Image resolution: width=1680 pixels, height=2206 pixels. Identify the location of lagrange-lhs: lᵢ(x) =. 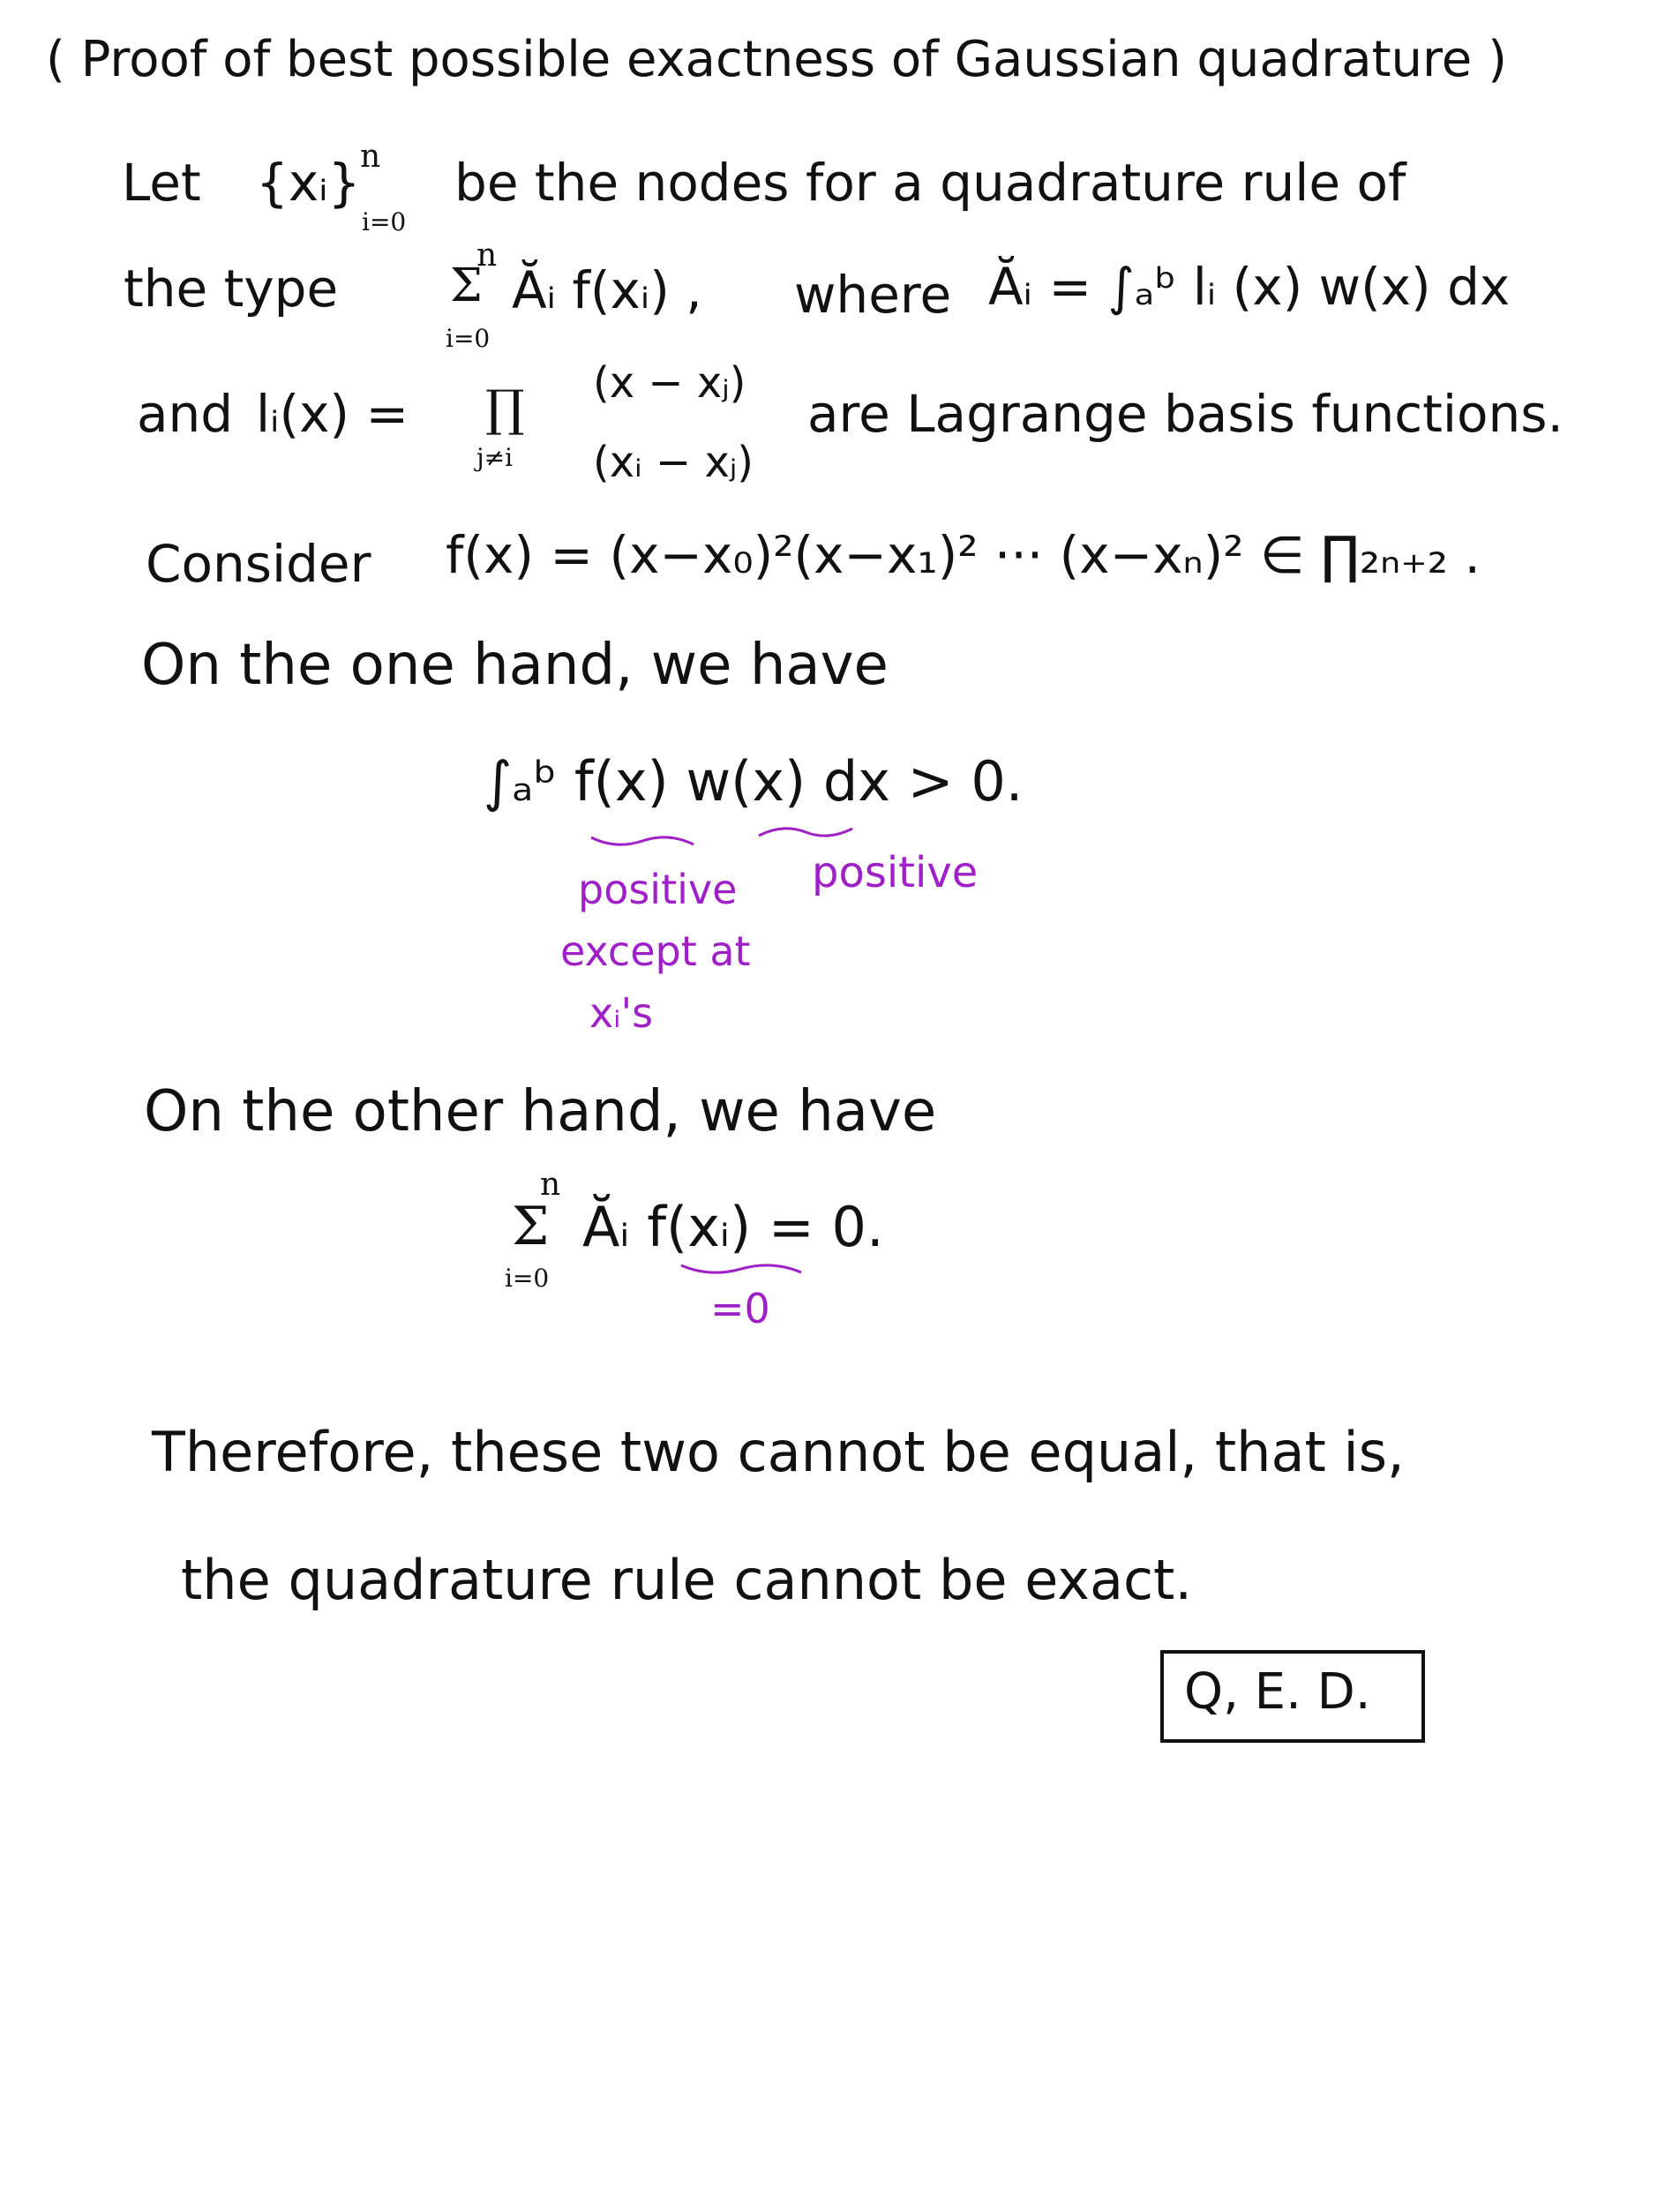
(332, 414).